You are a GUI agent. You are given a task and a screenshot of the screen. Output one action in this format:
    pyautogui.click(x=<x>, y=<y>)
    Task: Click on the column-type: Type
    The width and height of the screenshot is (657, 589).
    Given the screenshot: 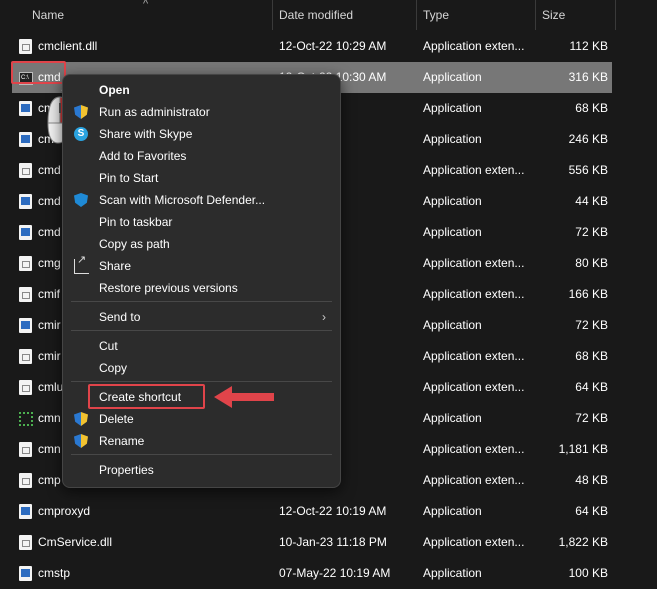 What is the action you would take?
    pyautogui.click(x=436, y=15)
    